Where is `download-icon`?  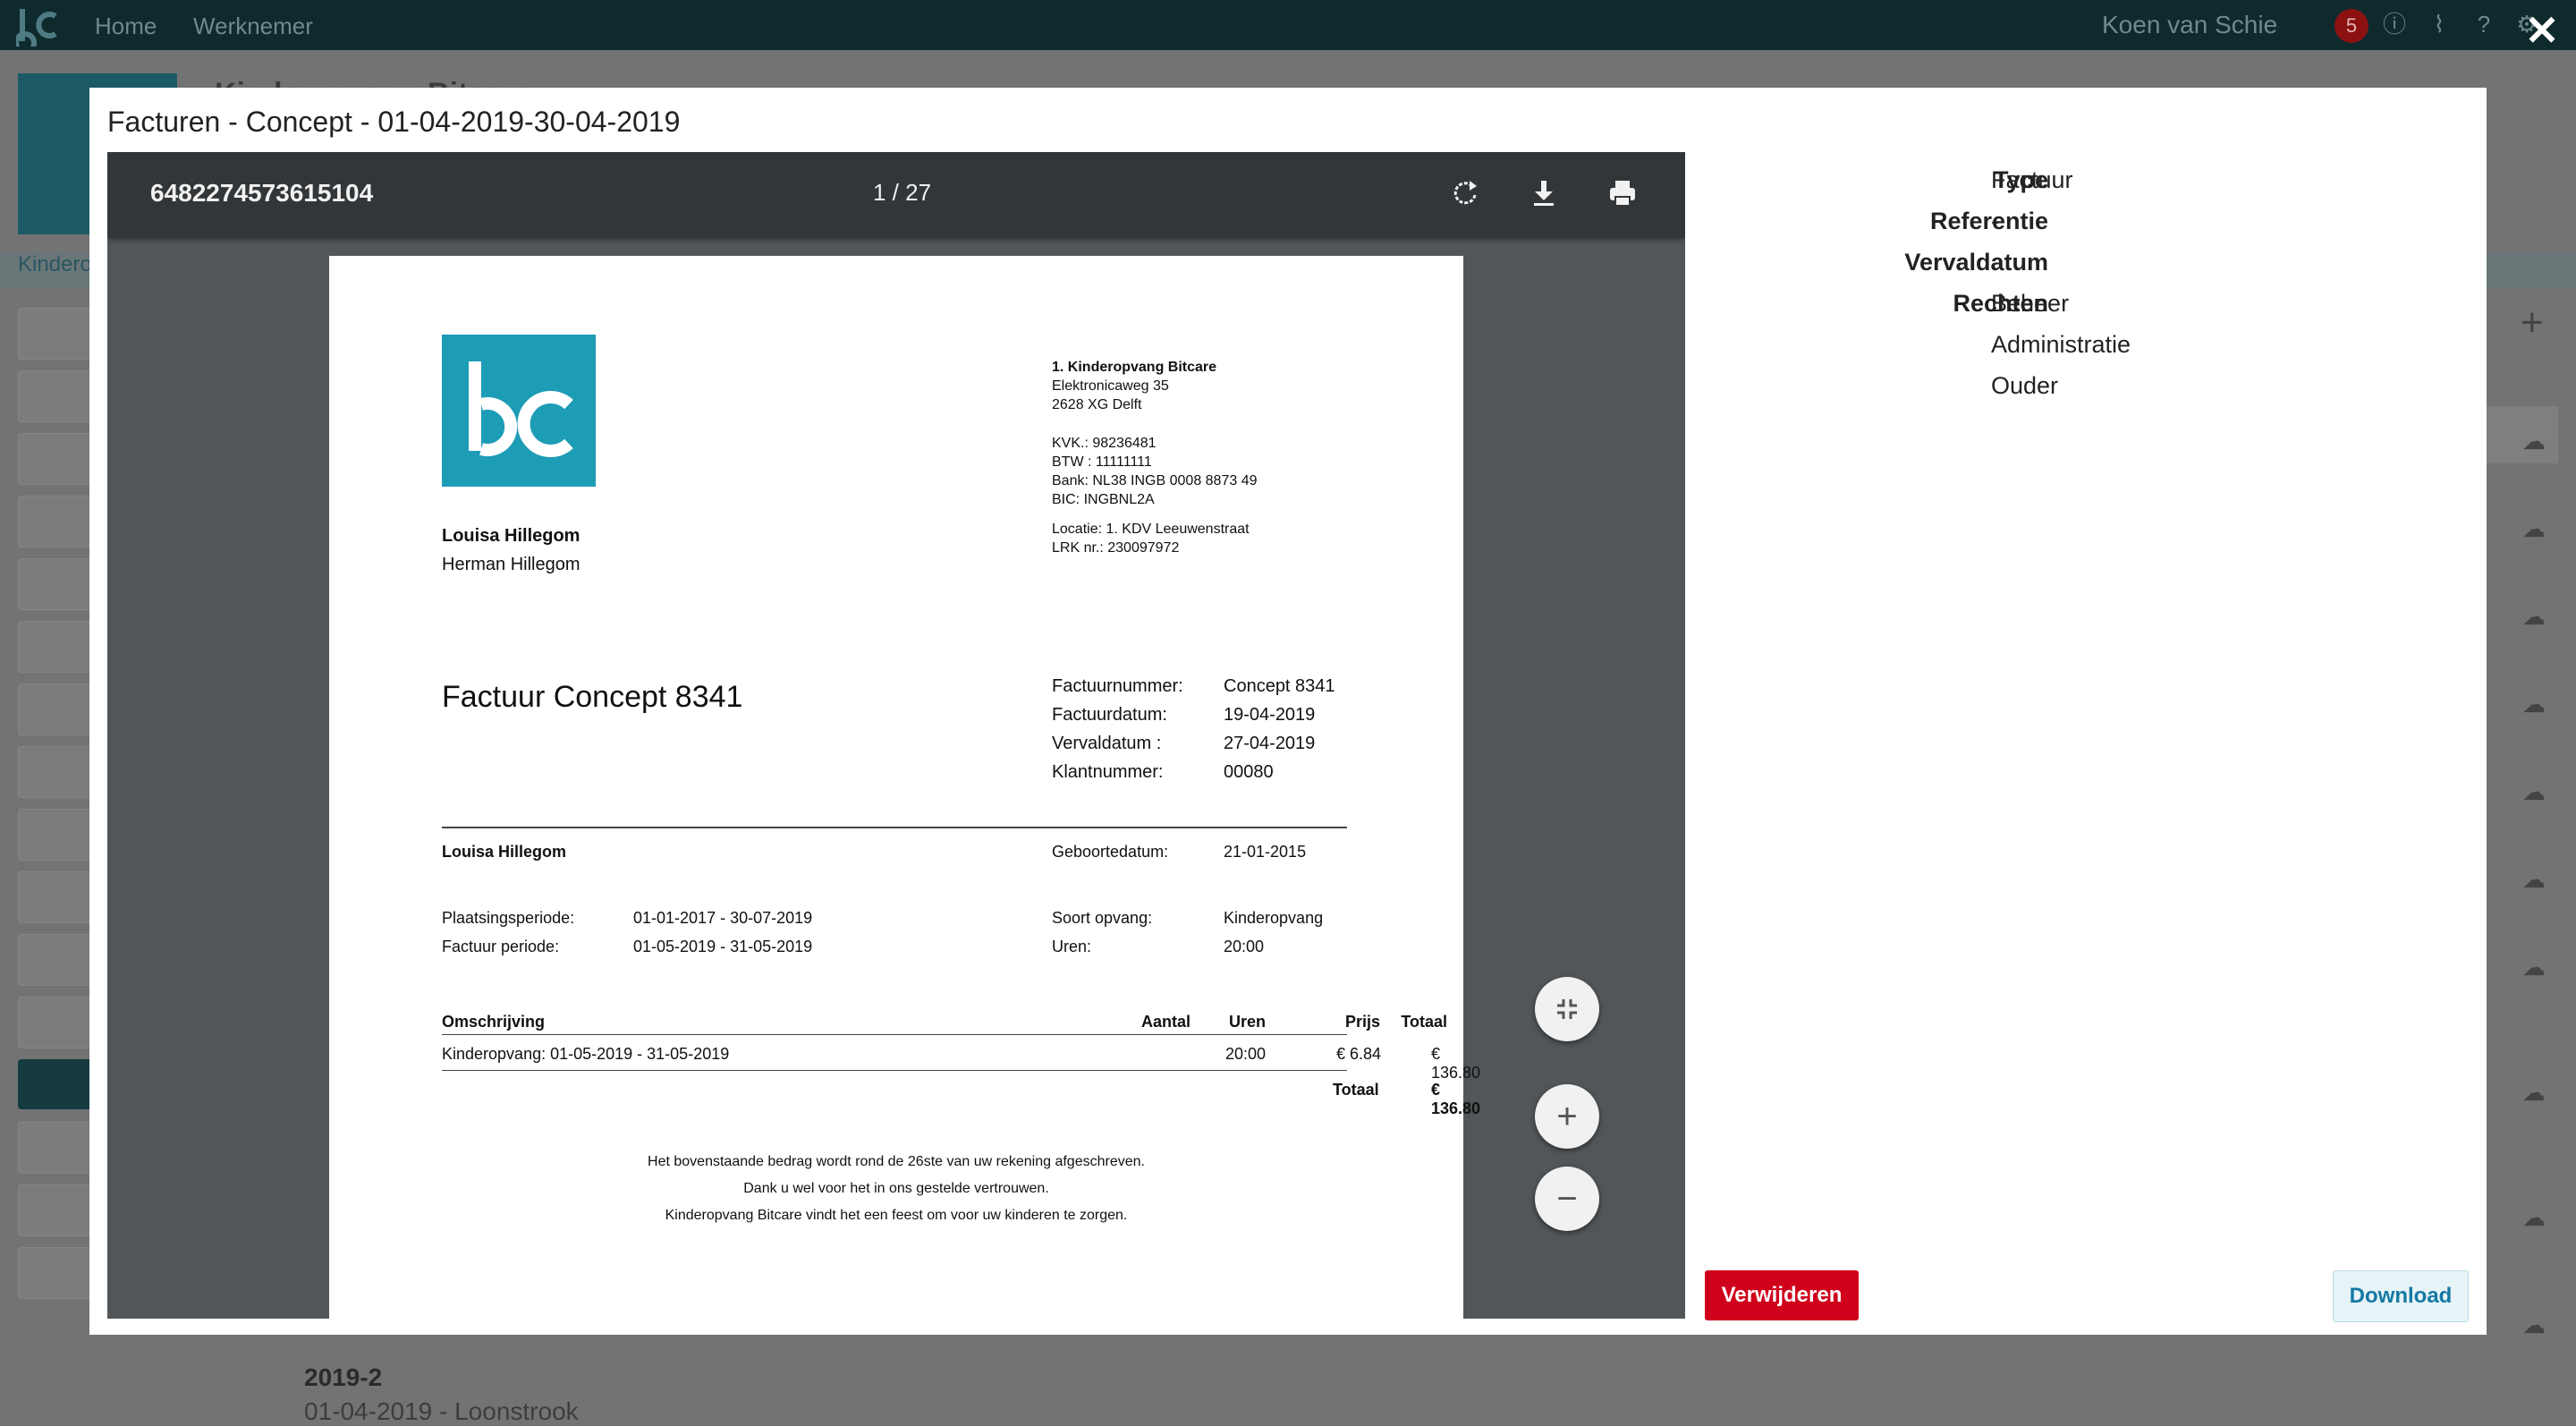
download-icon is located at coordinates (1543, 194).